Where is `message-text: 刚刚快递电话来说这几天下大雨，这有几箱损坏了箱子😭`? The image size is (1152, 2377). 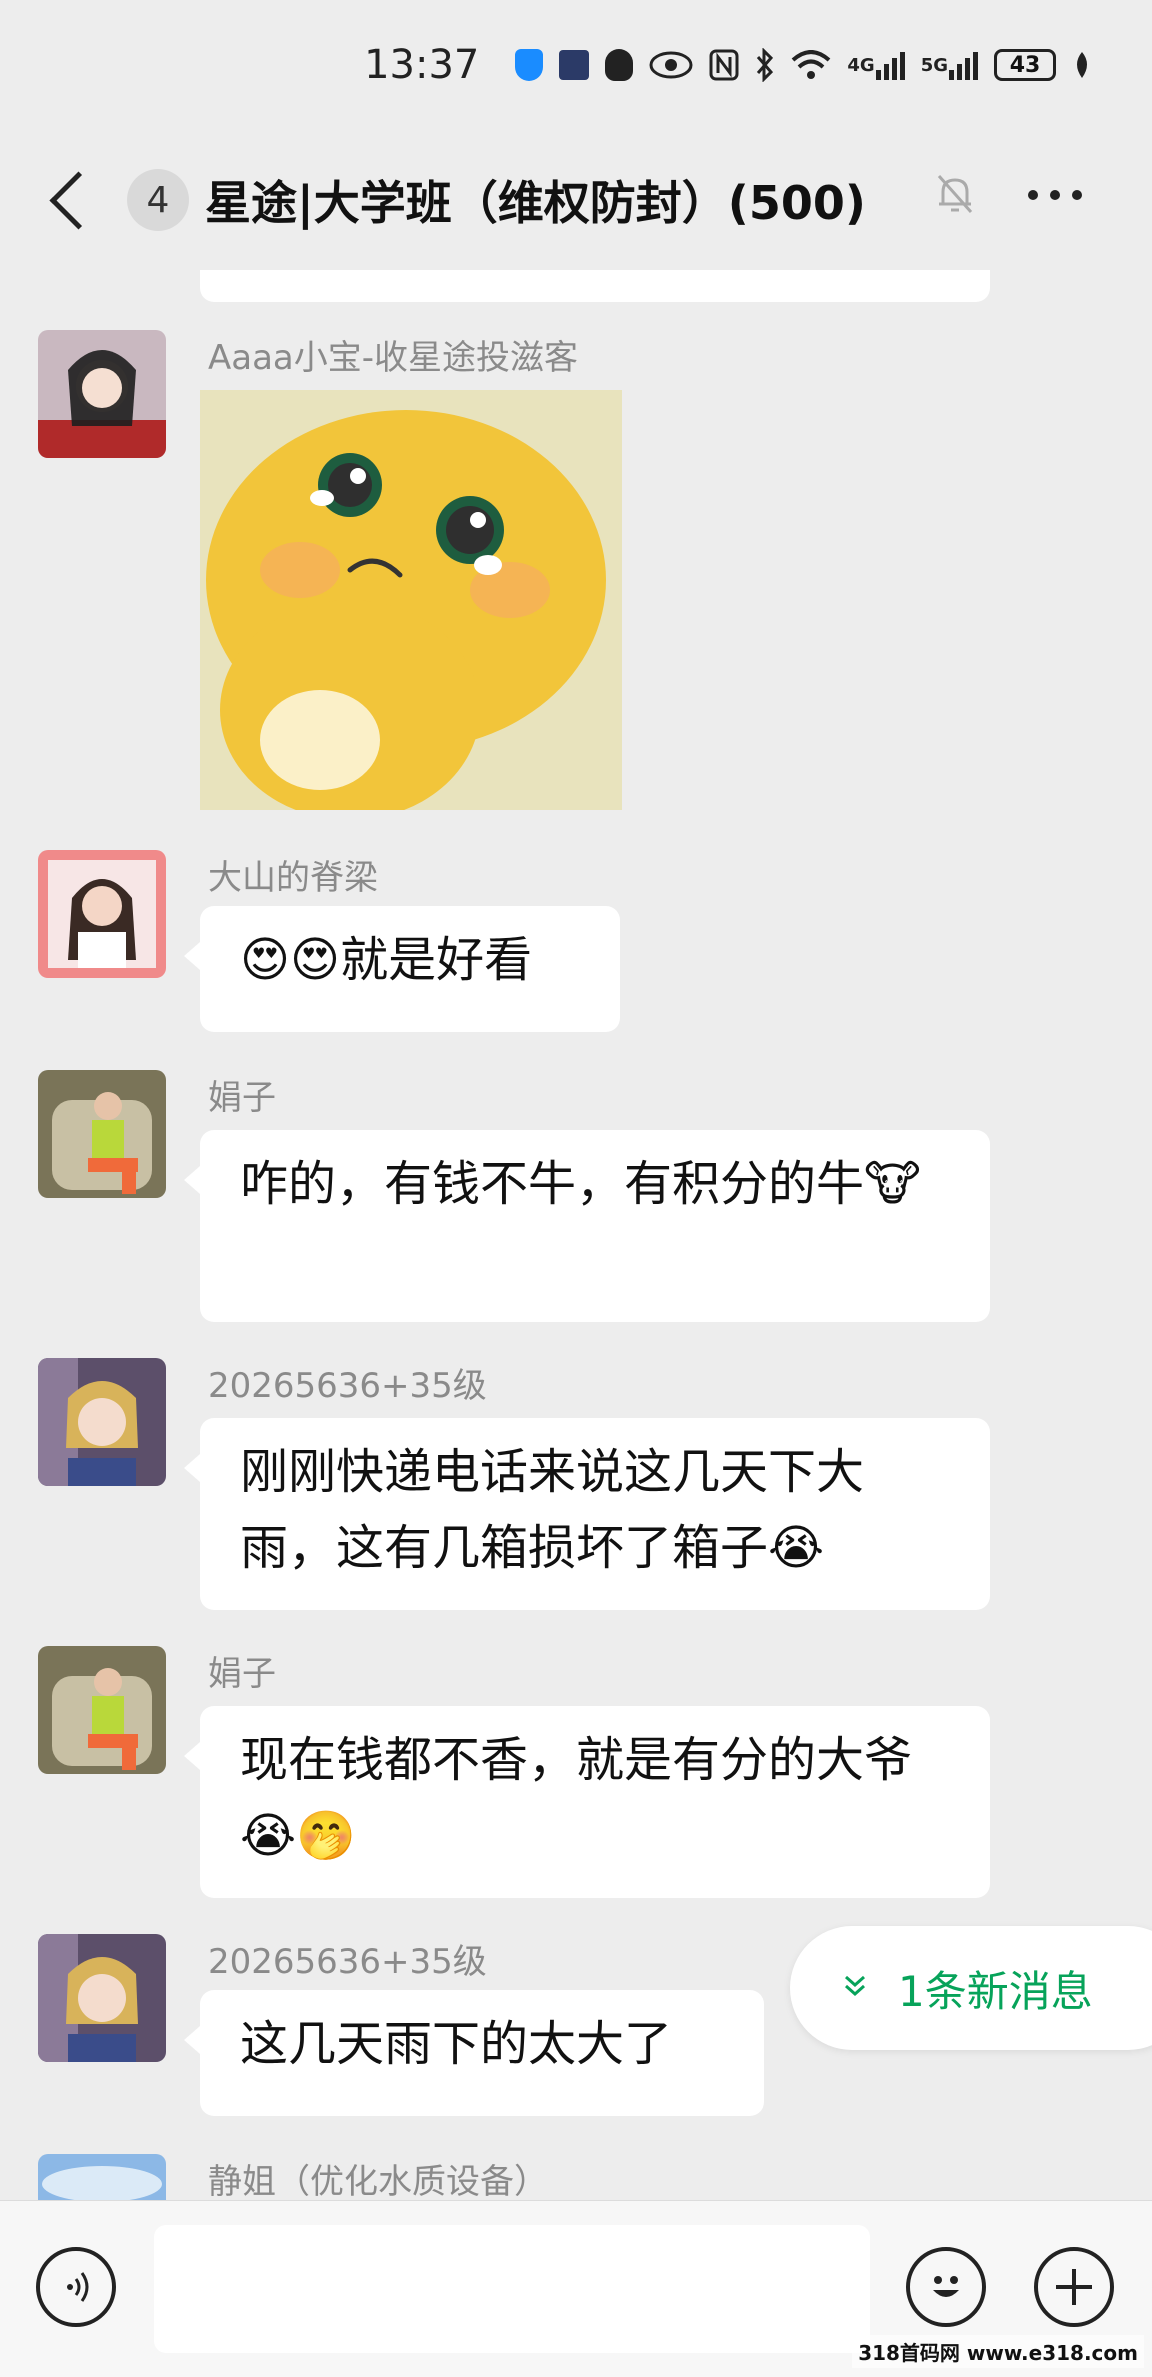
message-text: 刚刚快递电话来说这几天下大雨，这有几箱损坏了箱子😭 is located at coordinates (552, 1510).